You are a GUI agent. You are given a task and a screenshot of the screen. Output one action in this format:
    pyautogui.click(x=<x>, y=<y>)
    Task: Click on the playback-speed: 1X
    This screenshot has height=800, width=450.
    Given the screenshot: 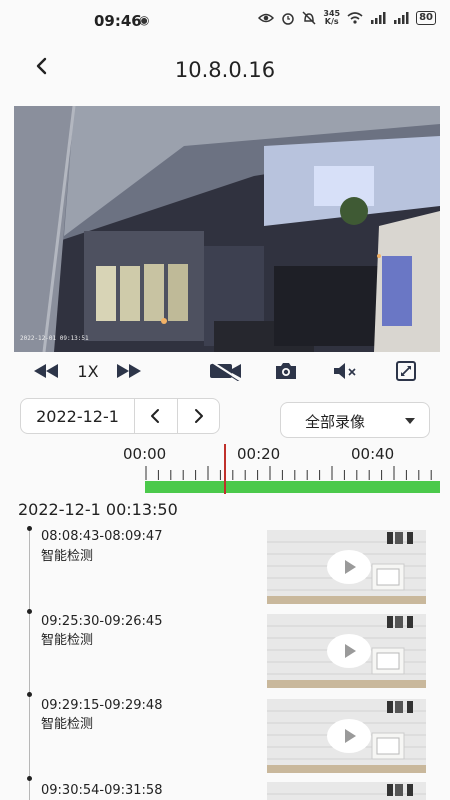 What is the action you would take?
    pyautogui.click(x=88, y=371)
    